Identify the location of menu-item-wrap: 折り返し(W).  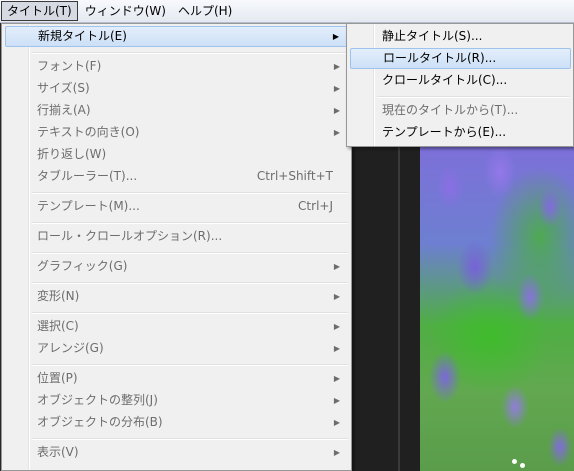
(176, 154).